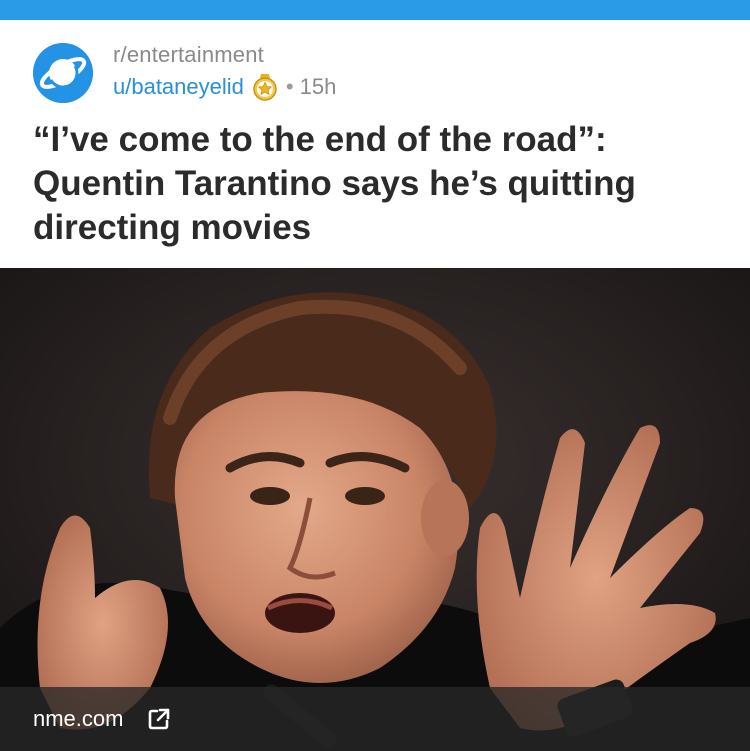 Image resolution: width=750 pixels, height=751 pixels. What do you see at coordinates (375, 10) in the screenshot?
I see `top-accent-bar` at bounding box center [375, 10].